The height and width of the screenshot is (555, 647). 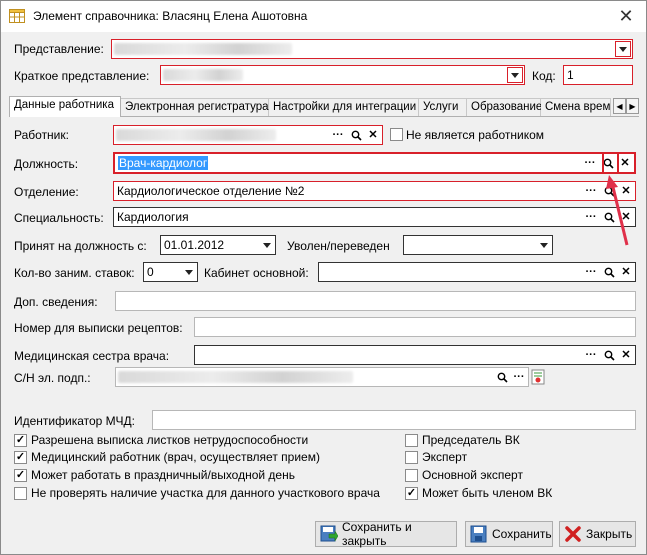 What do you see at coordinates (411, 475) in the screenshot?
I see `checkbox-osnovnoy-ekspert` at bounding box center [411, 475].